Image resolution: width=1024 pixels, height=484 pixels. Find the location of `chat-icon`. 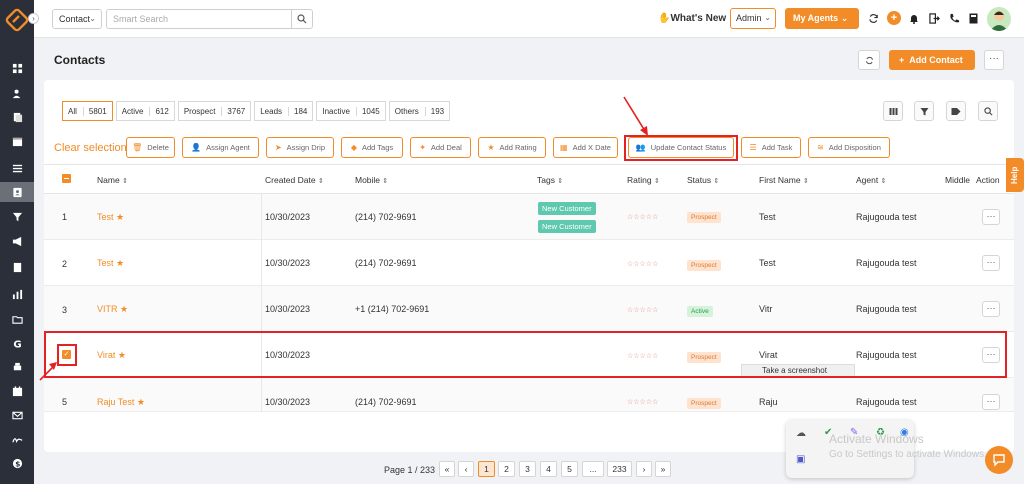

chat-icon is located at coordinates (999, 460).